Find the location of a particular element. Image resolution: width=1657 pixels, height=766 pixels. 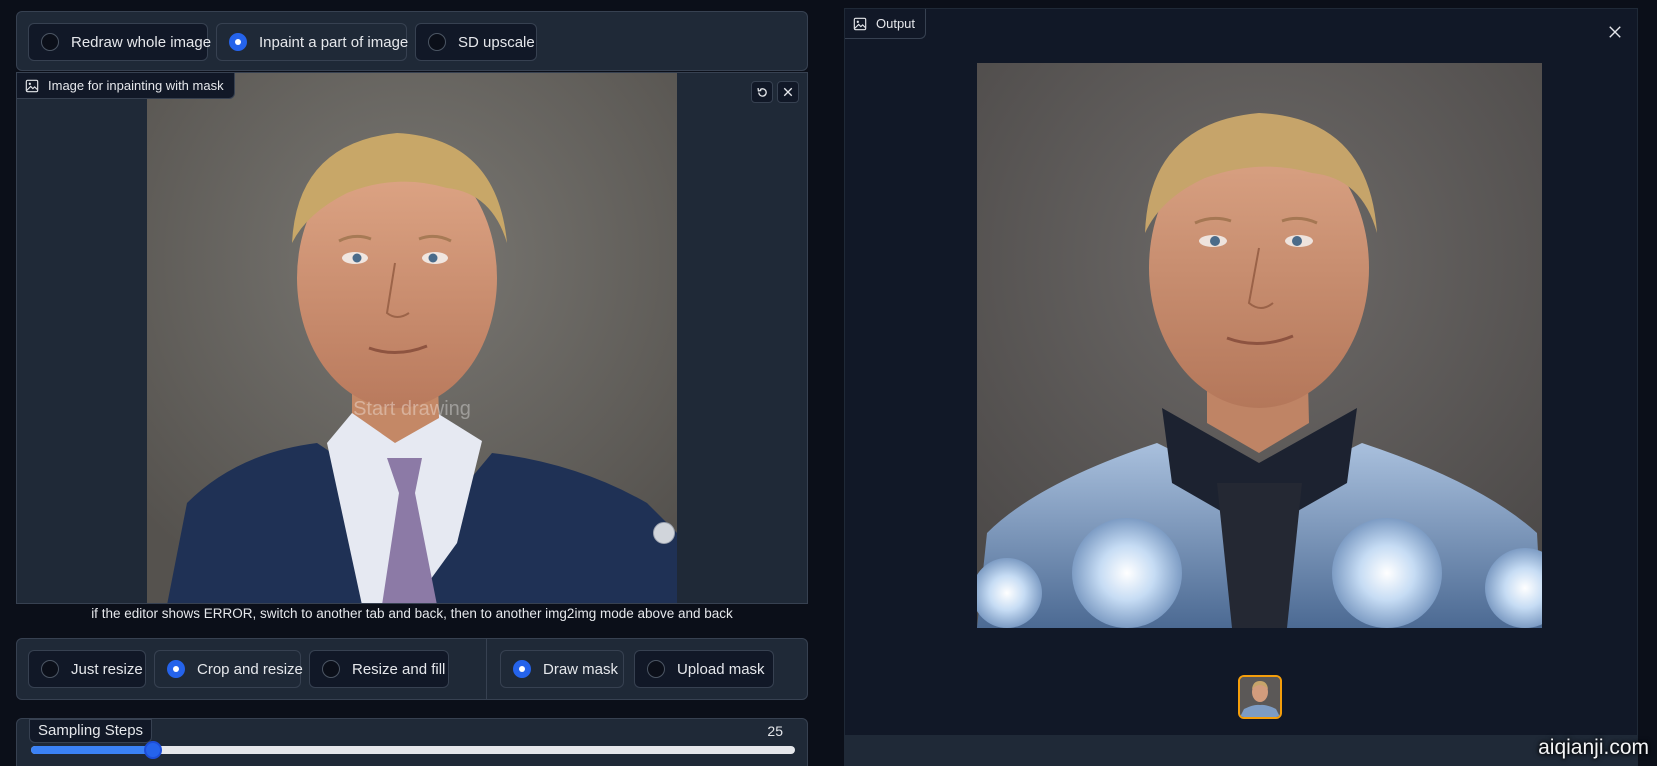

resize-label: Crop and resize is located at coordinates (250, 669).